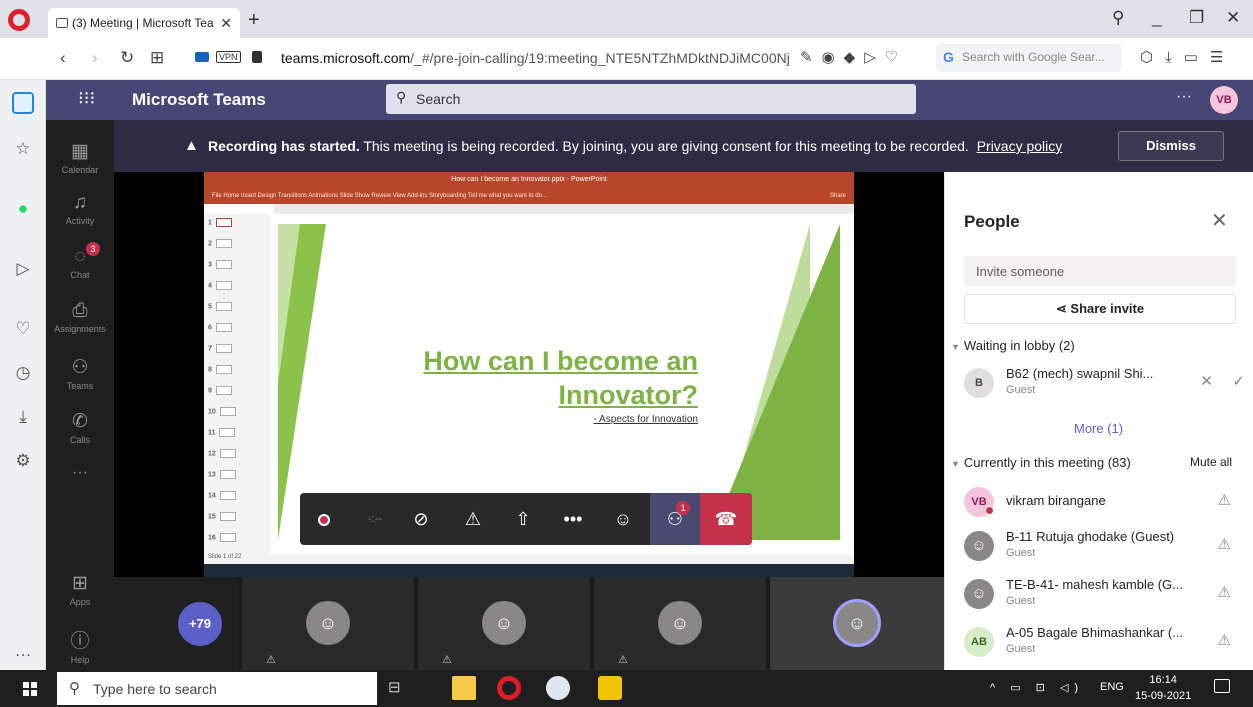 The image size is (1253, 707). What do you see at coordinates (1222, 686) in the screenshot?
I see `notification-icon` at bounding box center [1222, 686].